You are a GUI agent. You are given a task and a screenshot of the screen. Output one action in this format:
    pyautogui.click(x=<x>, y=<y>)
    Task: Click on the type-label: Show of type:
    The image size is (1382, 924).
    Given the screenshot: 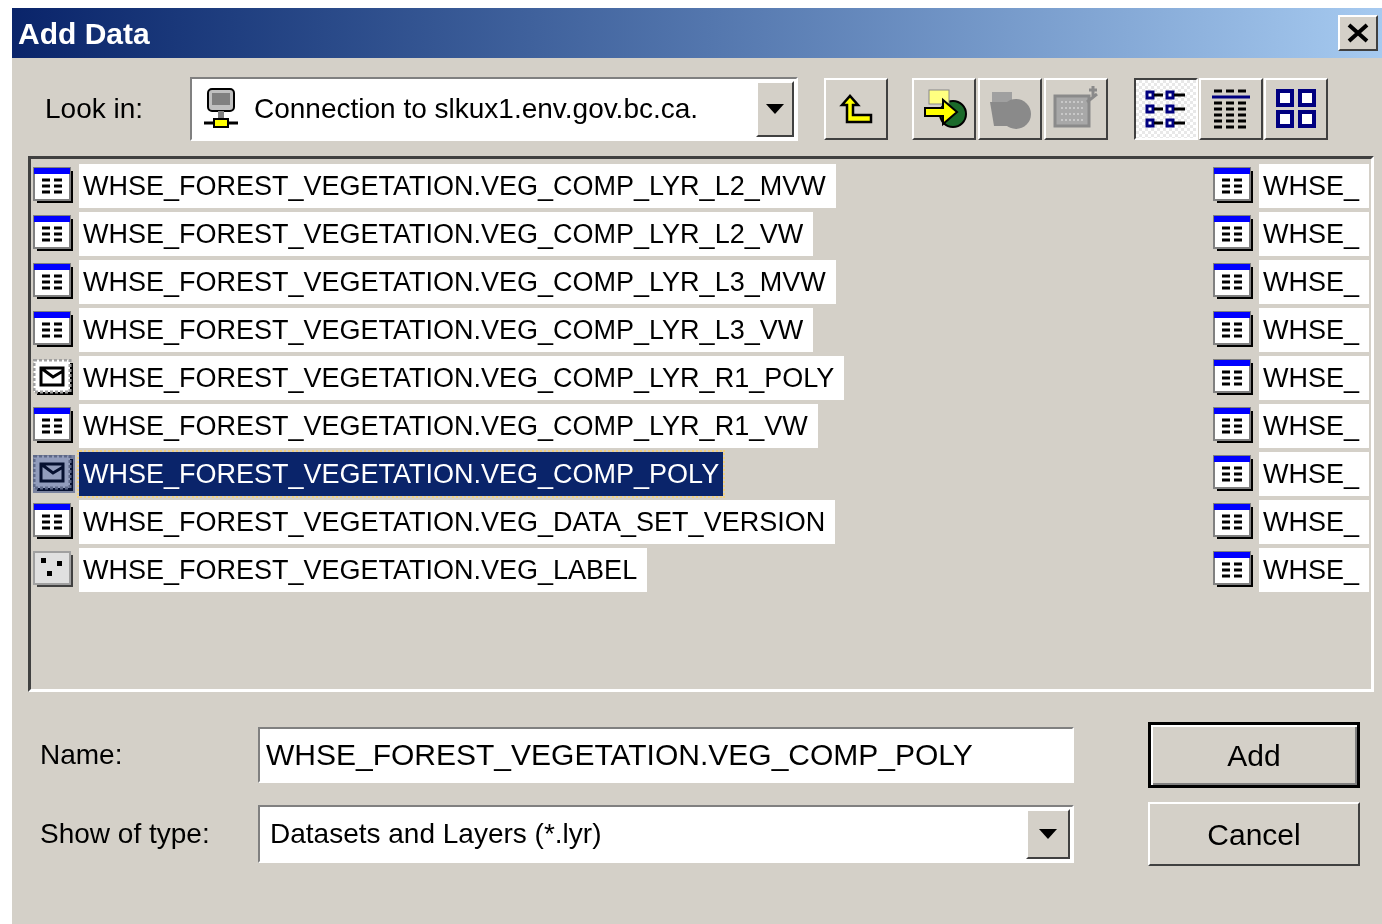 What is the action you would take?
    pyautogui.click(x=125, y=834)
    